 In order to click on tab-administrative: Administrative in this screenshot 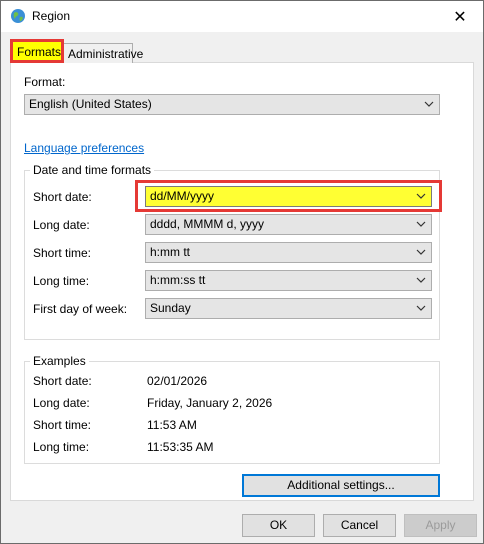, I will do `click(103, 53)`.